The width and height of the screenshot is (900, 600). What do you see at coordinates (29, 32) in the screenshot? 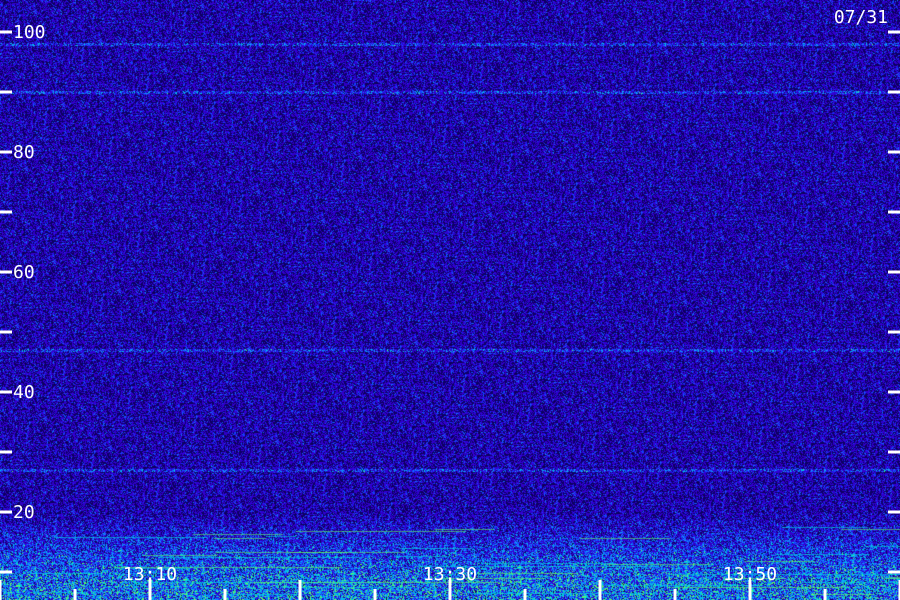
I see `y-tick-label: 100` at bounding box center [29, 32].